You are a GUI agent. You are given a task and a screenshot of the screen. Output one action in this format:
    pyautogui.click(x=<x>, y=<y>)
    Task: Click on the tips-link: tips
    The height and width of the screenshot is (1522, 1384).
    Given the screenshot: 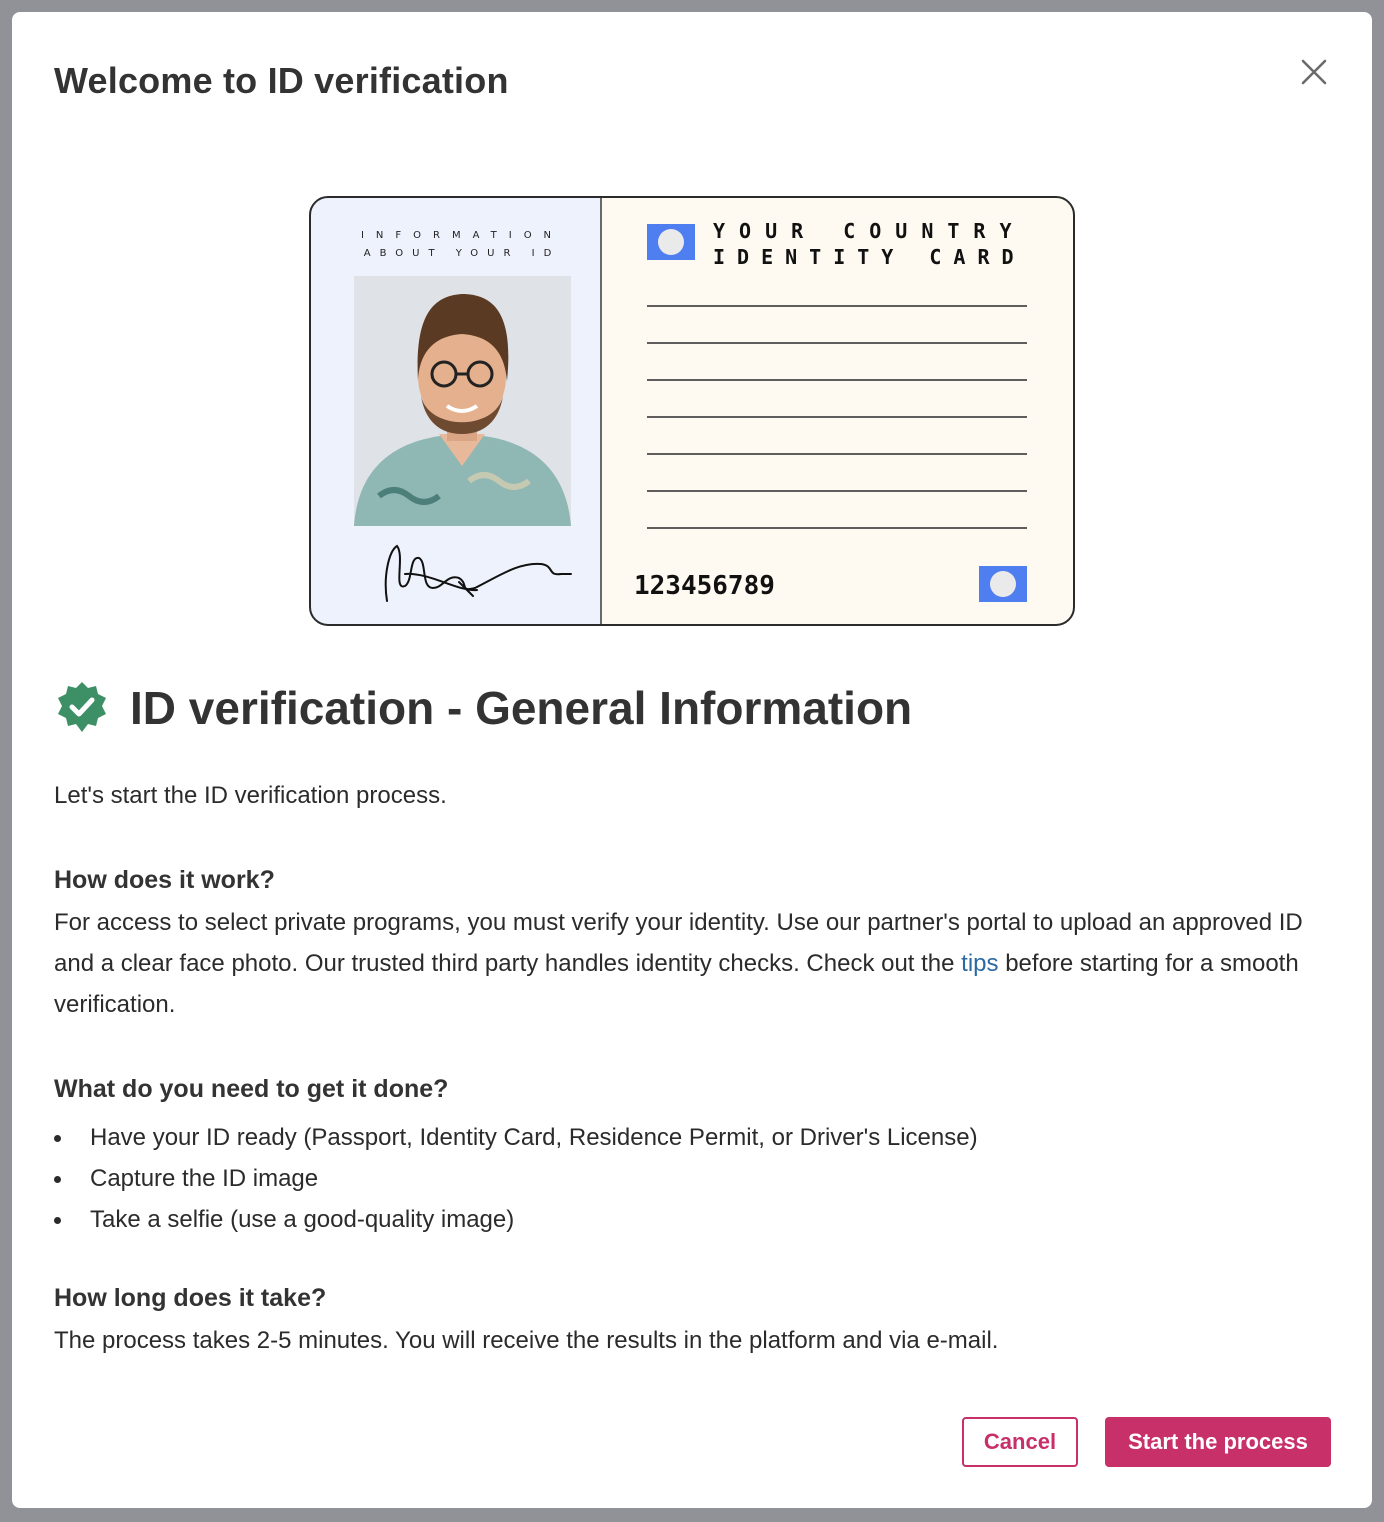 What is the action you would take?
    pyautogui.click(x=979, y=963)
    